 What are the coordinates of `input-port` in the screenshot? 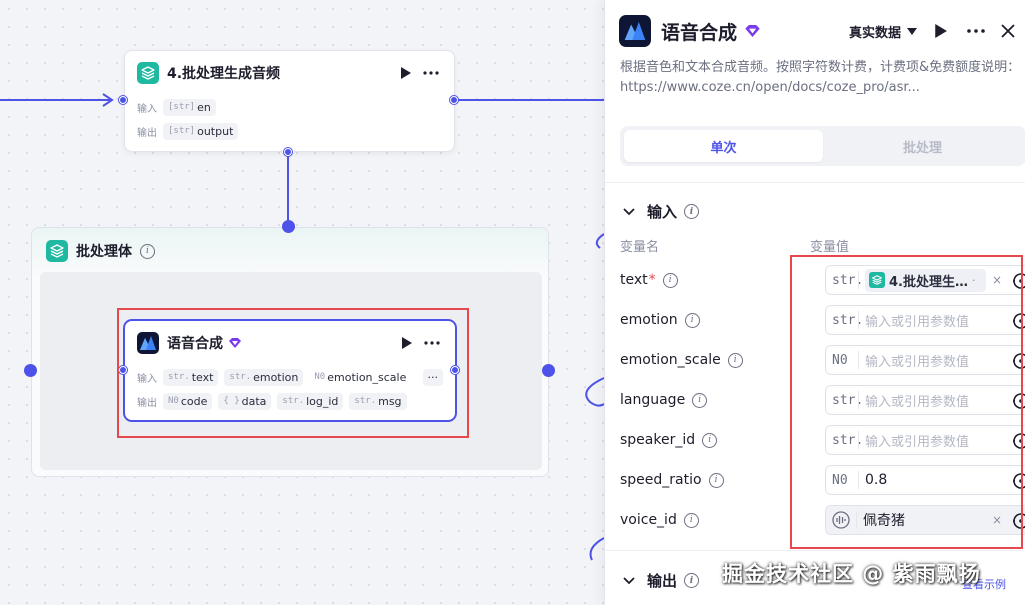 It's located at (123, 100).